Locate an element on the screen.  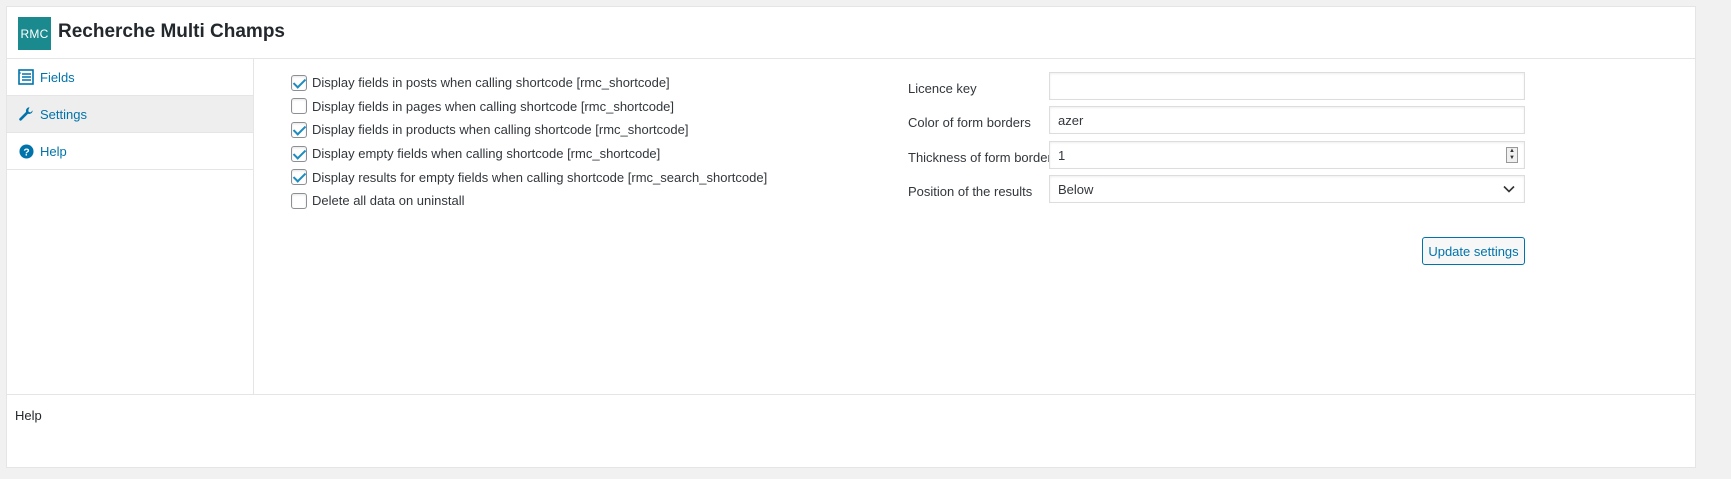
checkbox-empty-fields is located at coordinates (299, 153).